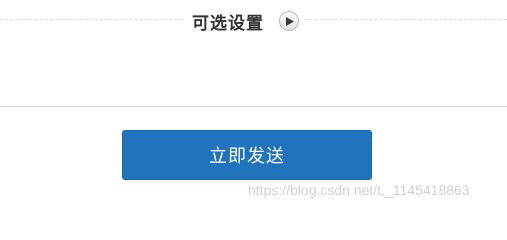 The image size is (507, 240). What do you see at coordinates (253, 106) in the screenshot?
I see `form-divider` at bounding box center [253, 106].